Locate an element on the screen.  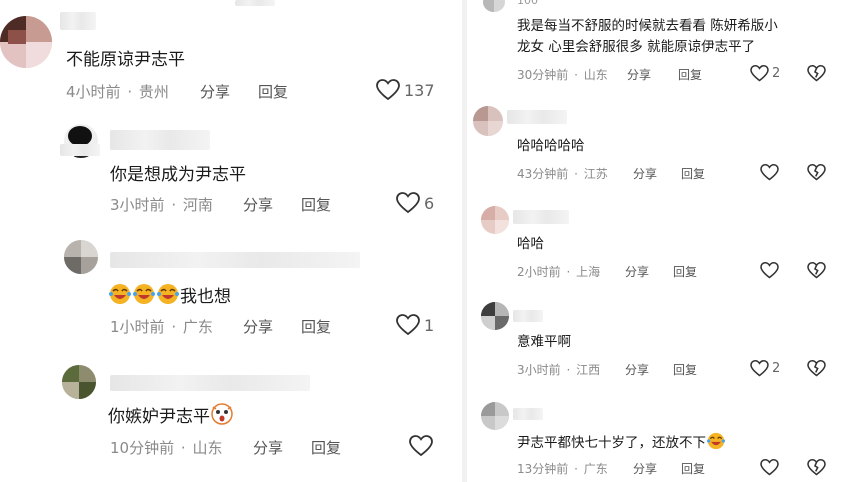
comment-meta: 4小时前 · 贵州 is located at coordinates (117, 91).